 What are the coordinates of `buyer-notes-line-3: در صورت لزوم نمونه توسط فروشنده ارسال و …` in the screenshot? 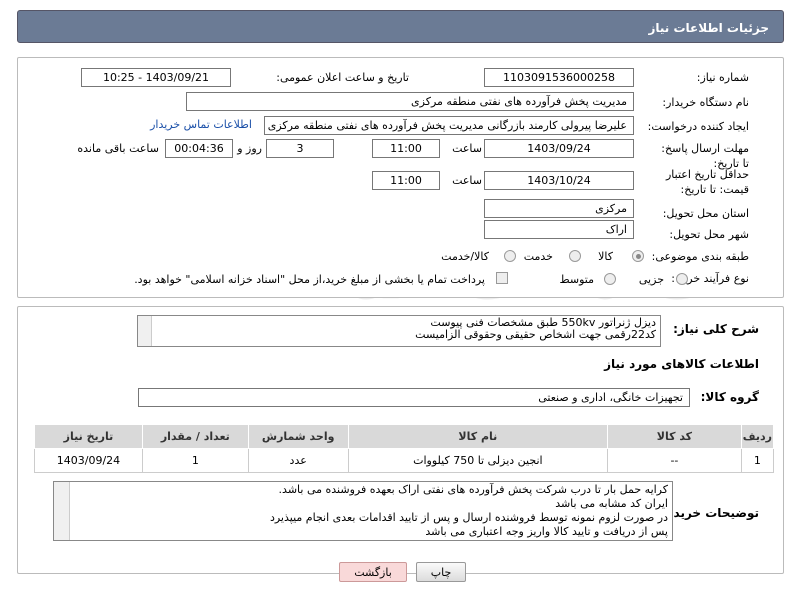 It's located at (468, 517).